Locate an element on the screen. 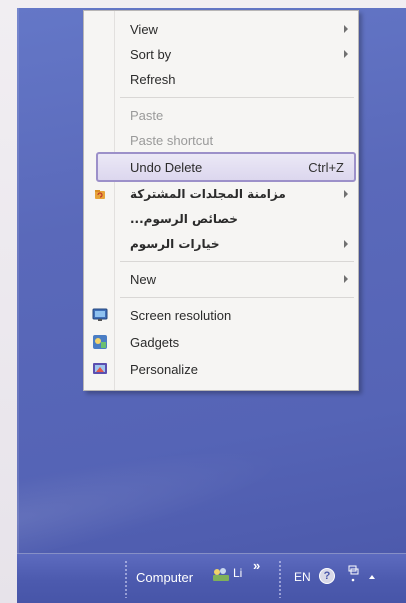  taskbar: Computer Li » EN ? is located at coordinates (211, 578).